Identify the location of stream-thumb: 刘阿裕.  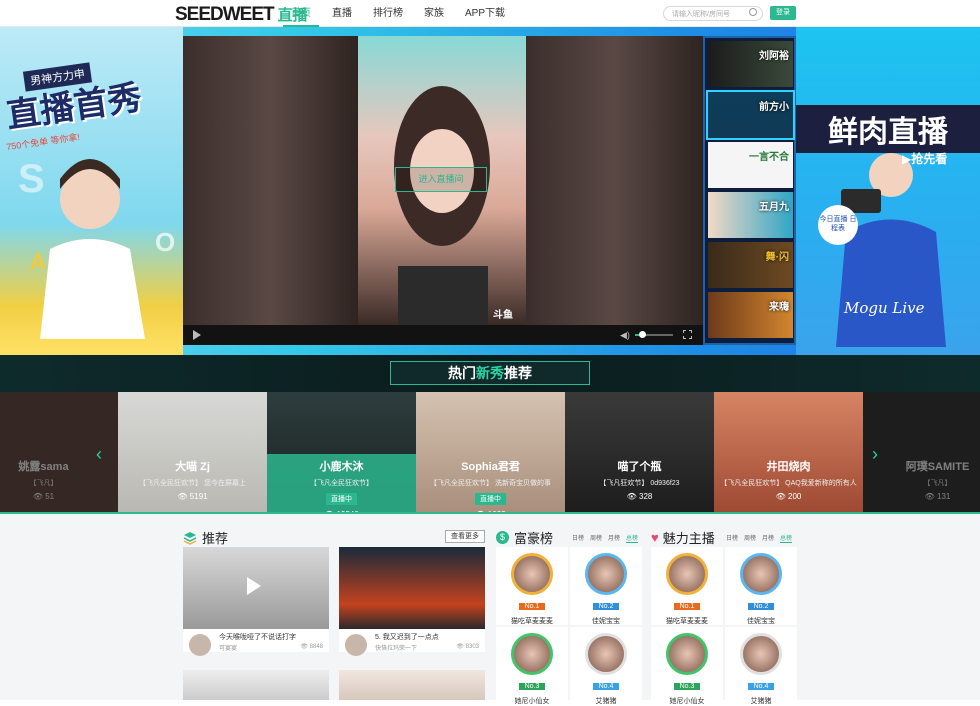
(750, 64).